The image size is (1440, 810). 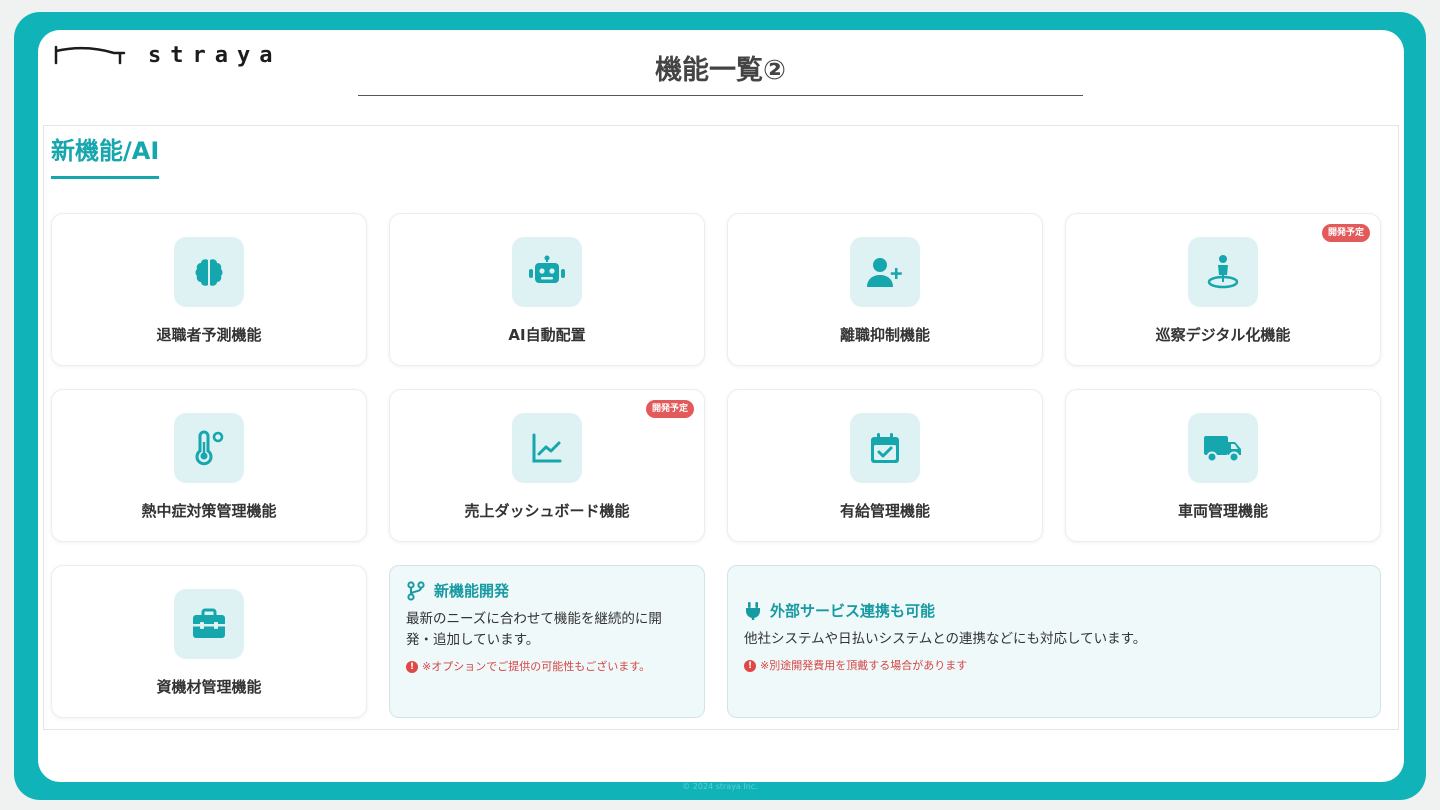 I want to click on card-label: 熱中症対策管理機能, so click(x=209, y=511).